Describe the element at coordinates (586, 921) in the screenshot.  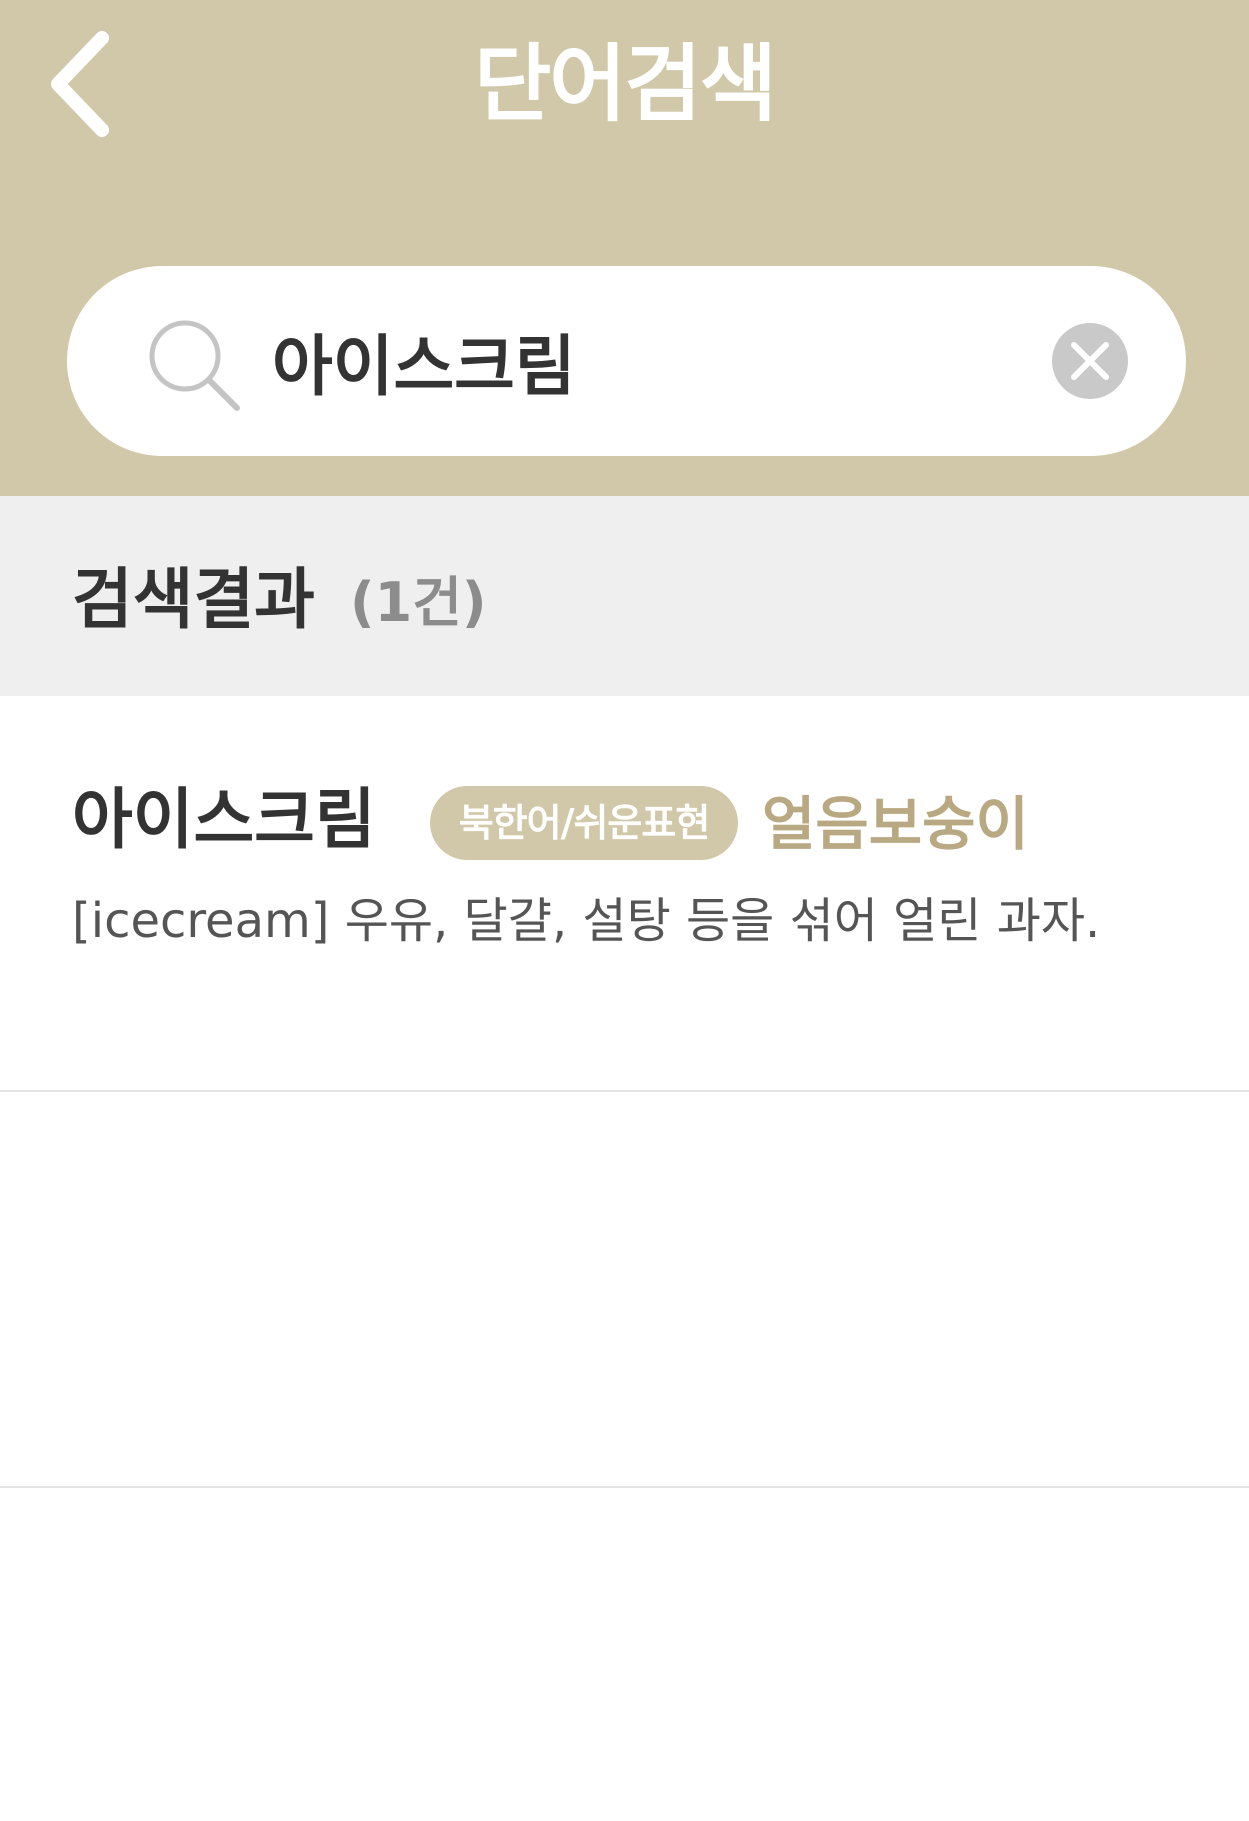
I see `result-definition: [icecream] 우유, 달걀, 설탕 등을 섞어 얼린 과자.` at that location.